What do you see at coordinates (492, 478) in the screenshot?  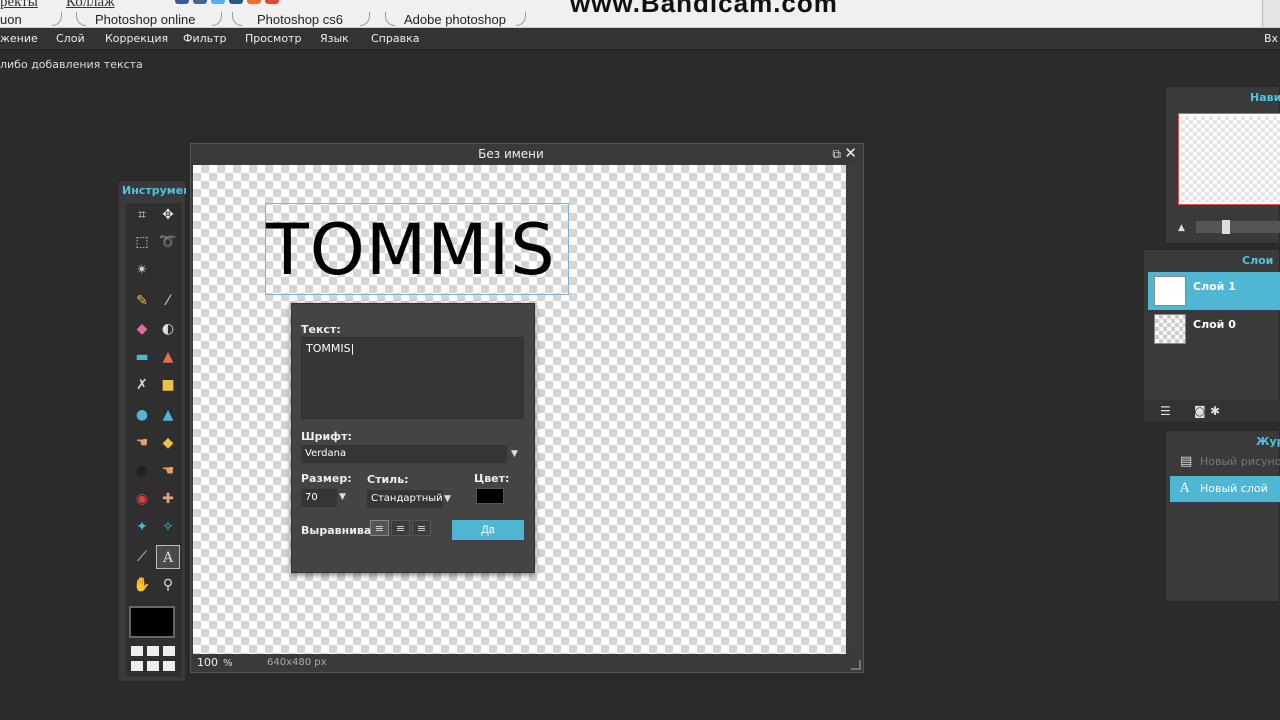 I see `color-label: Цвет:` at bounding box center [492, 478].